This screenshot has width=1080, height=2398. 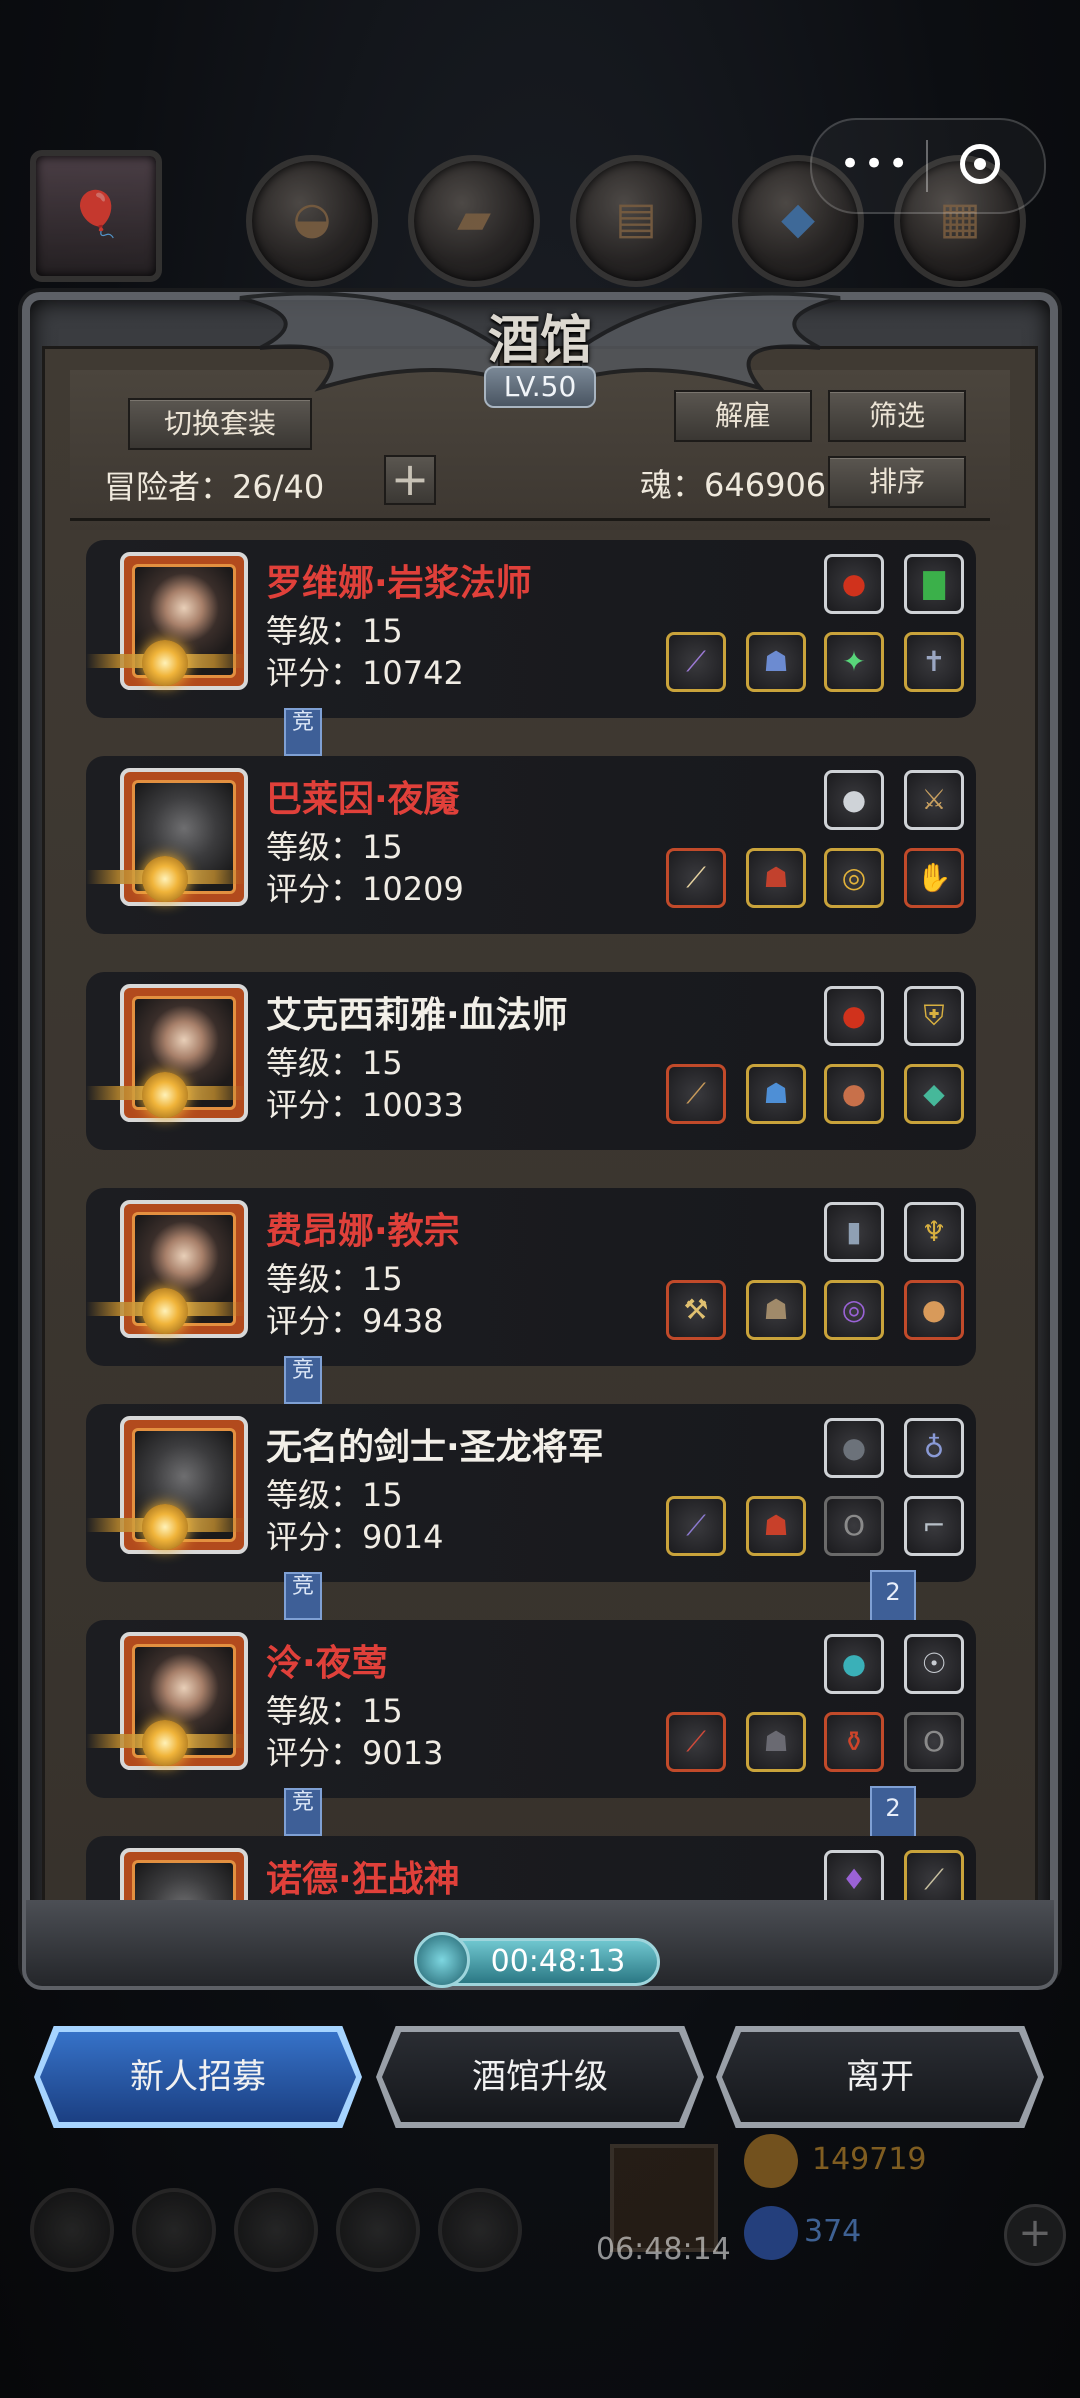 What do you see at coordinates (934, 1016) in the screenshot?
I see `crest-icon: ⛨` at bounding box center [934, 1016].